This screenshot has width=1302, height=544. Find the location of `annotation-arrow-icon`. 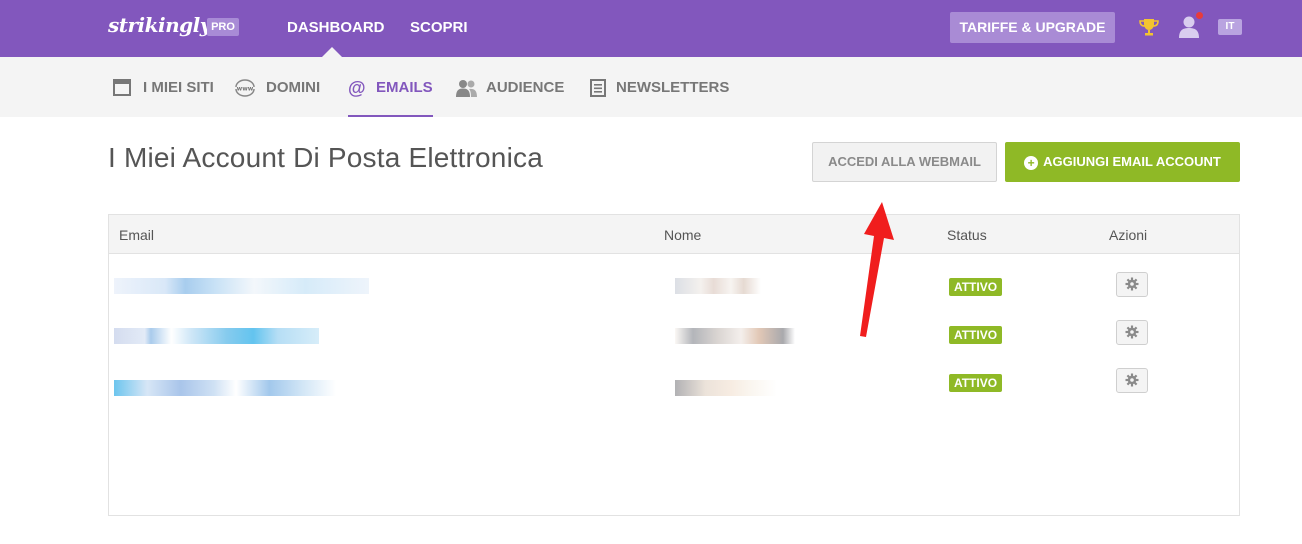

annotation-arrow-icon is located at coordinates (877, 269).